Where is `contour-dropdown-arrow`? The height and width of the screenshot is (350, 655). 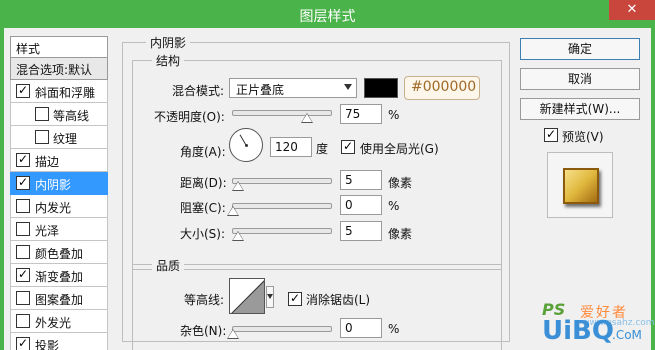
contour-dropdown-arrow is located at coordinates (270, 297).